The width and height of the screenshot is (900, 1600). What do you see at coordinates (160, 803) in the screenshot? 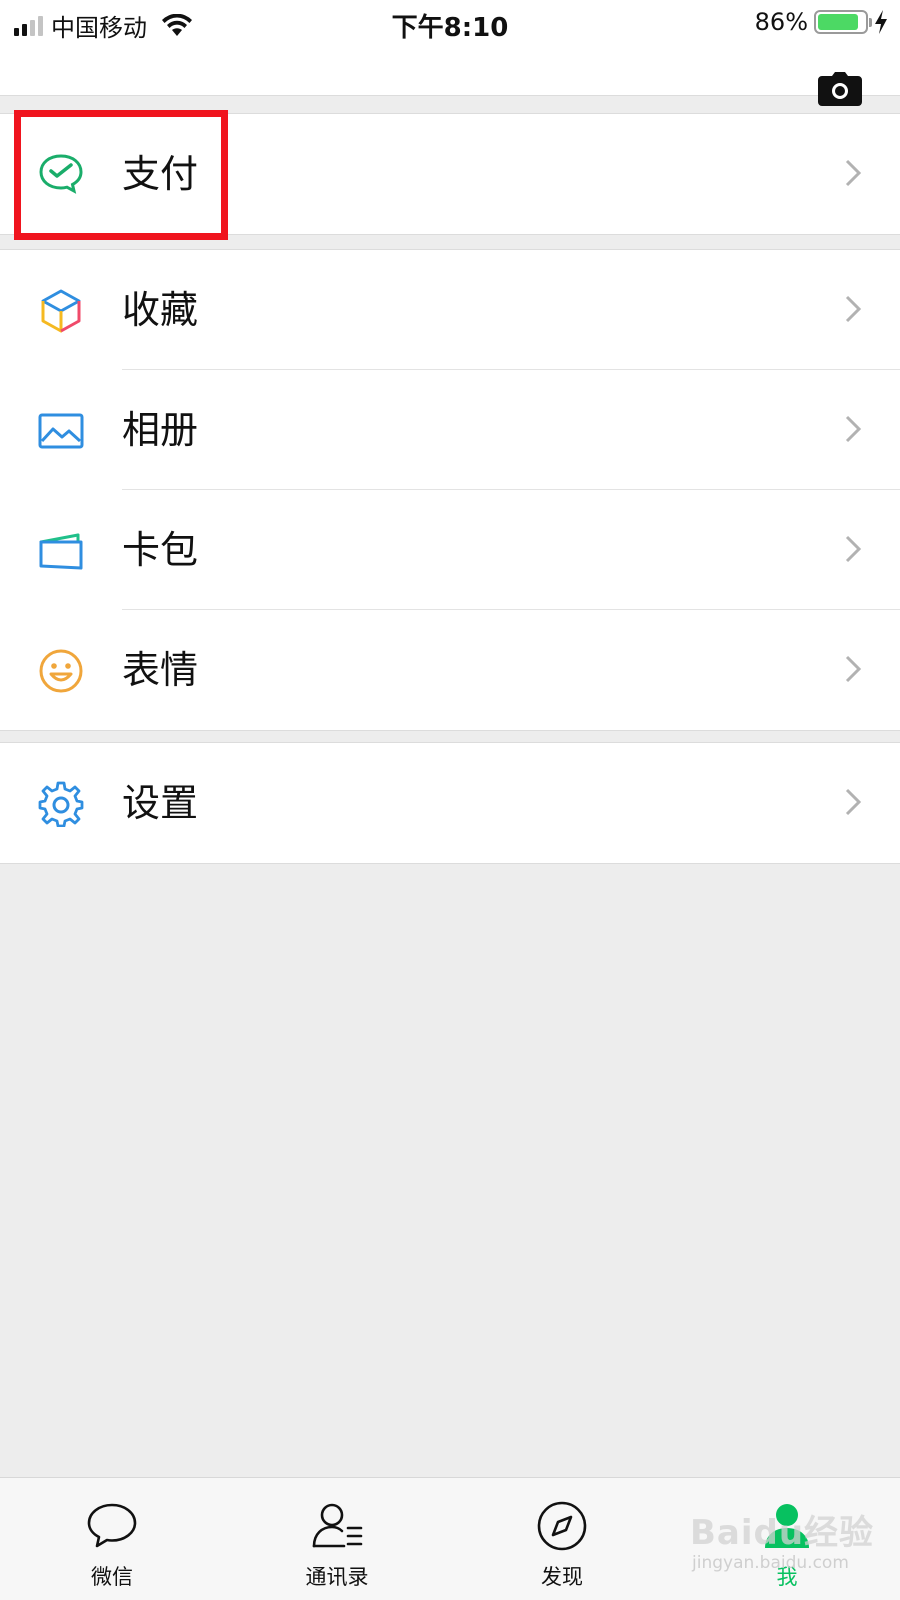
I see `menu-item-label: 设置` at bounding box center [160, 803].